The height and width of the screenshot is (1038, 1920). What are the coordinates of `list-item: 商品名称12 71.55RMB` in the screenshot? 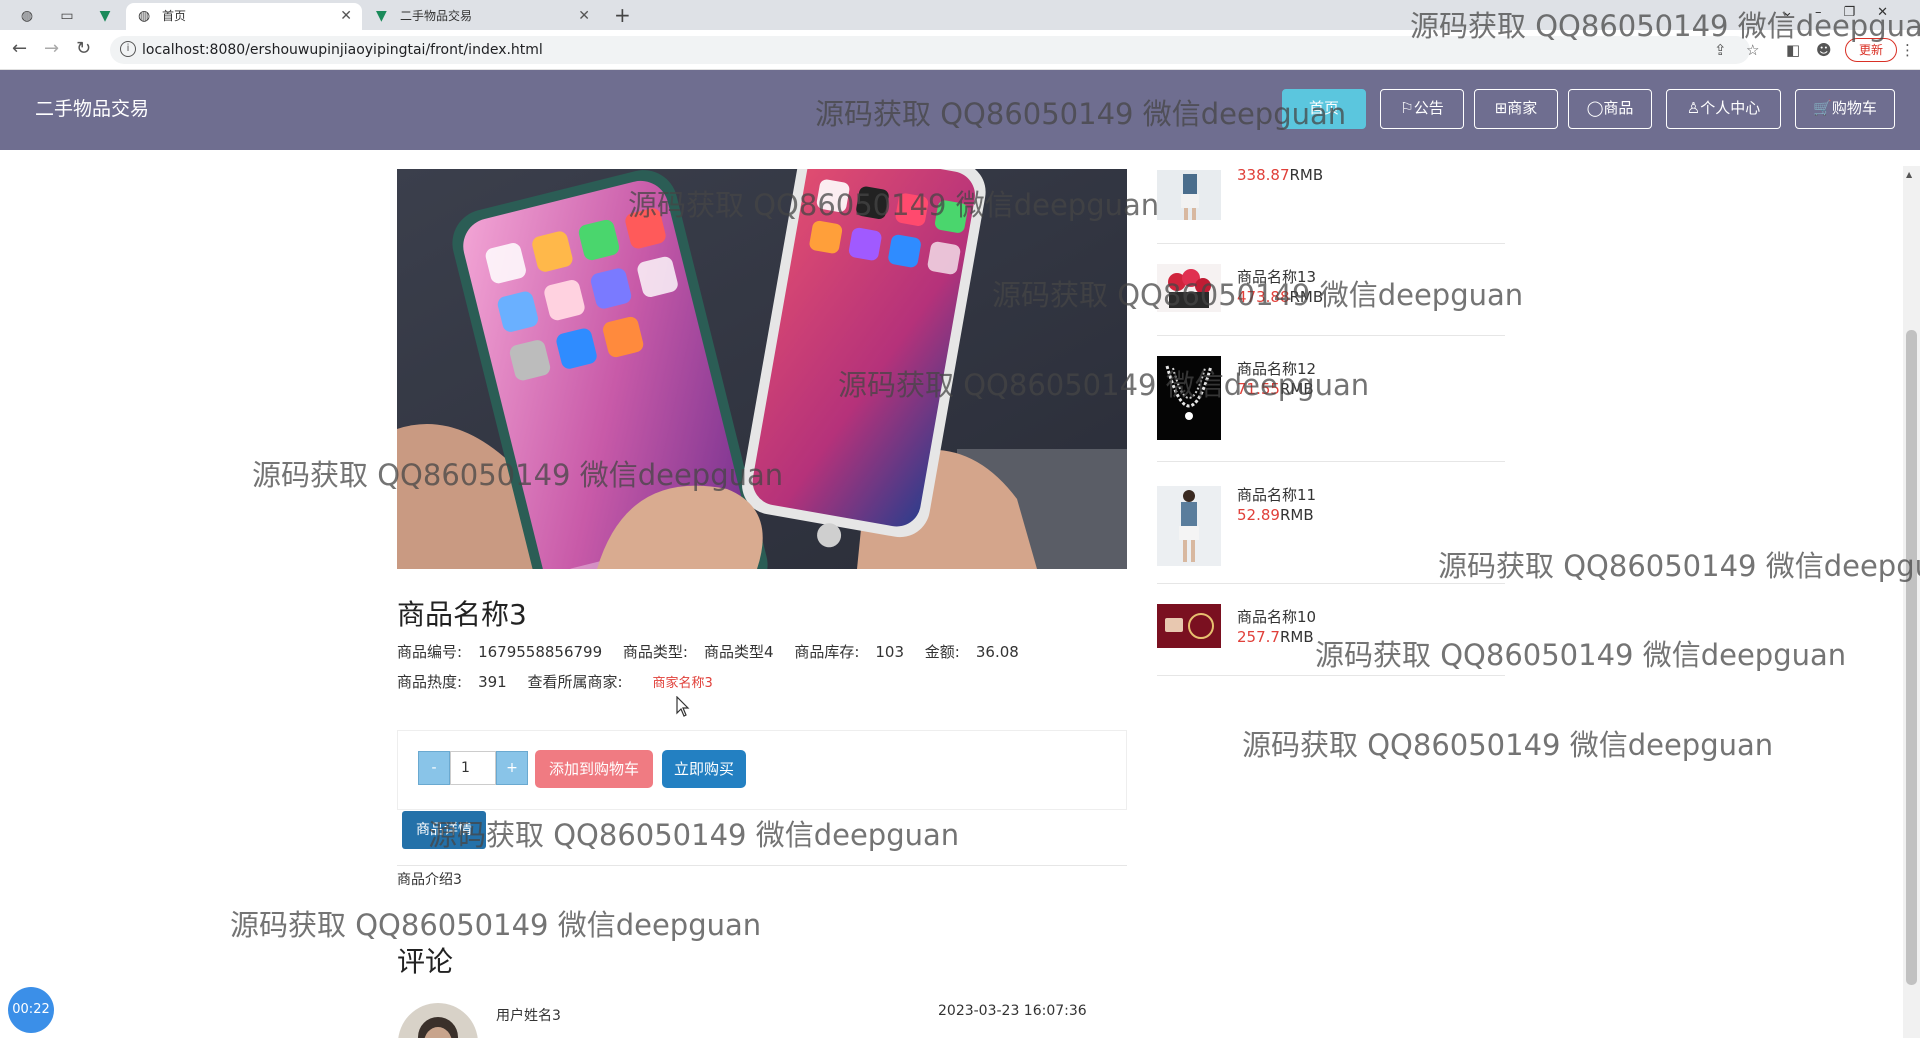 It's located at (1331, 399).